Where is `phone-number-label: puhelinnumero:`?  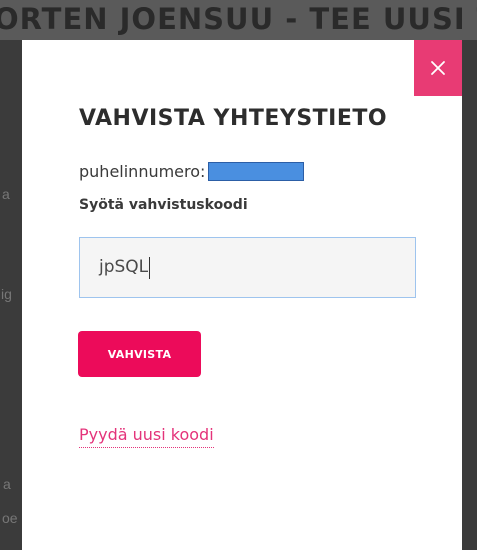
phone-number-label: puhelinnumero: is located at coordinates (142, 171).